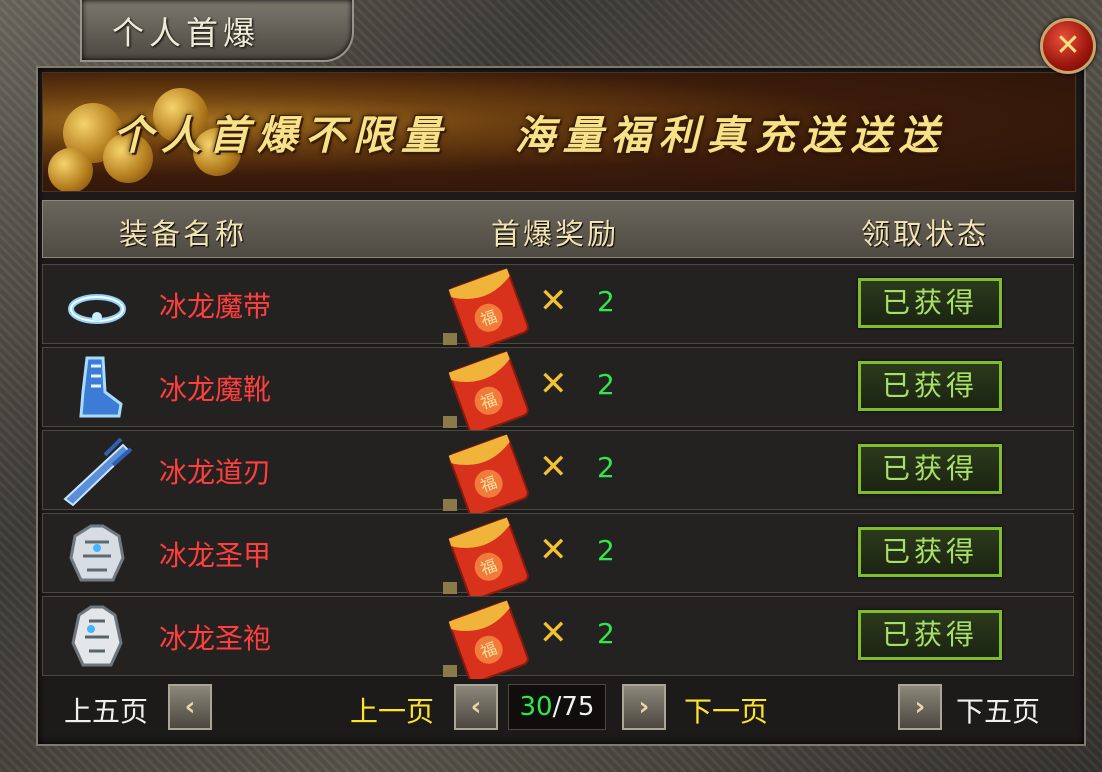  Describe the element at coordinates (530, 135) in the screenshot. I see `banner-text: 个人首爆不限量 海量福利真充送送送` at that location.